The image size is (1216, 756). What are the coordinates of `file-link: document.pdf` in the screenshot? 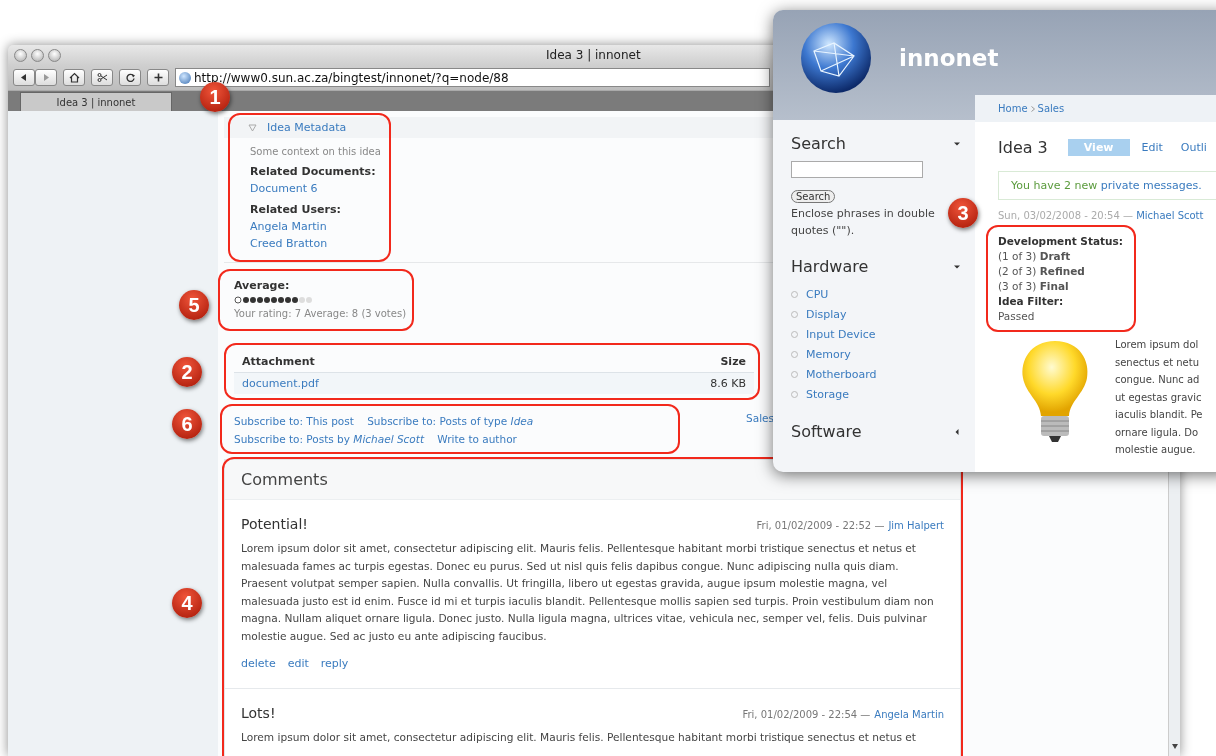 It's located at (280, 383).